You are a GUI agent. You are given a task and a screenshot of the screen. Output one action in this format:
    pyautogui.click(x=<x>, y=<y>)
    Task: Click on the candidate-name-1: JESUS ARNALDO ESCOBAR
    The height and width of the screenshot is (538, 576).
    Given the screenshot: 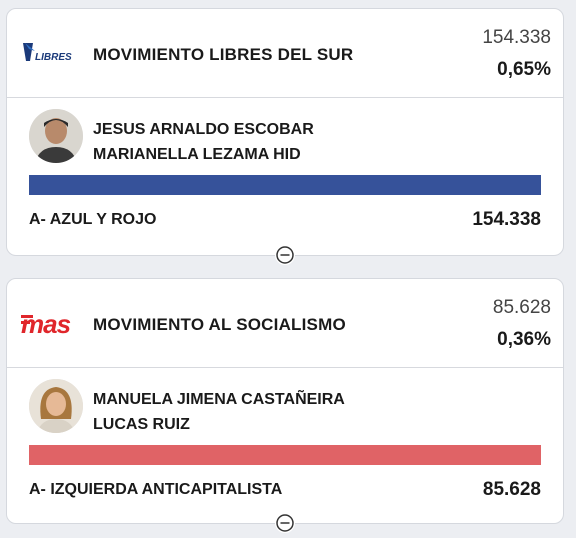 What is the action you would take?
    pyautogui.click(x=203, y=129)
    